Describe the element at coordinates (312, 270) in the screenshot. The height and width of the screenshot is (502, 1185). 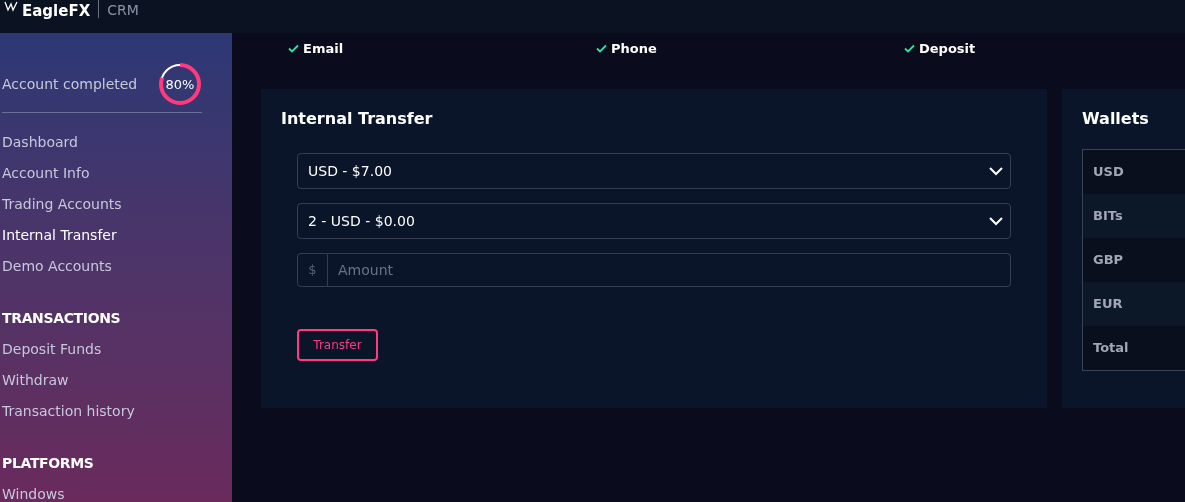
I see `currency-prefix: $` at that location.